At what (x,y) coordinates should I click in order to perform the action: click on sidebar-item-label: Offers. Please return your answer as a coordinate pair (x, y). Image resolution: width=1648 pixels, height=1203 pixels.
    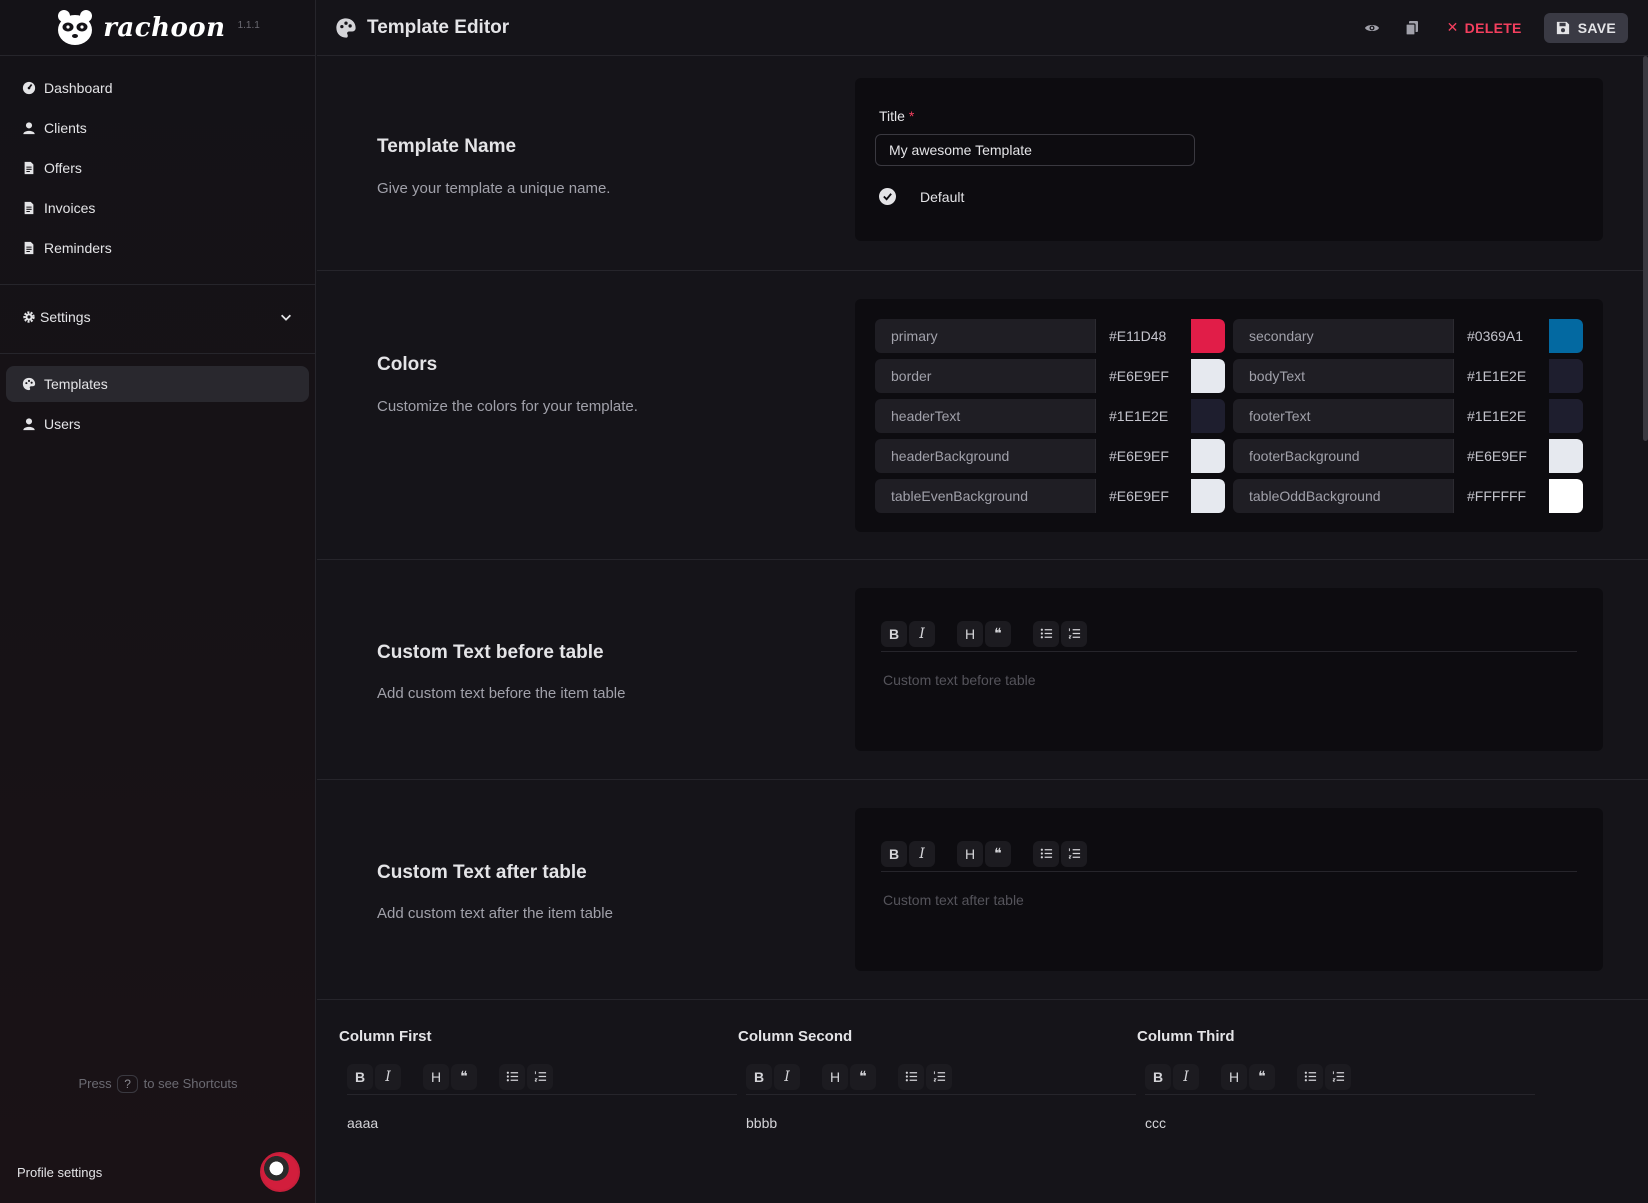
    Looking at the image, I should click on (63, 168).